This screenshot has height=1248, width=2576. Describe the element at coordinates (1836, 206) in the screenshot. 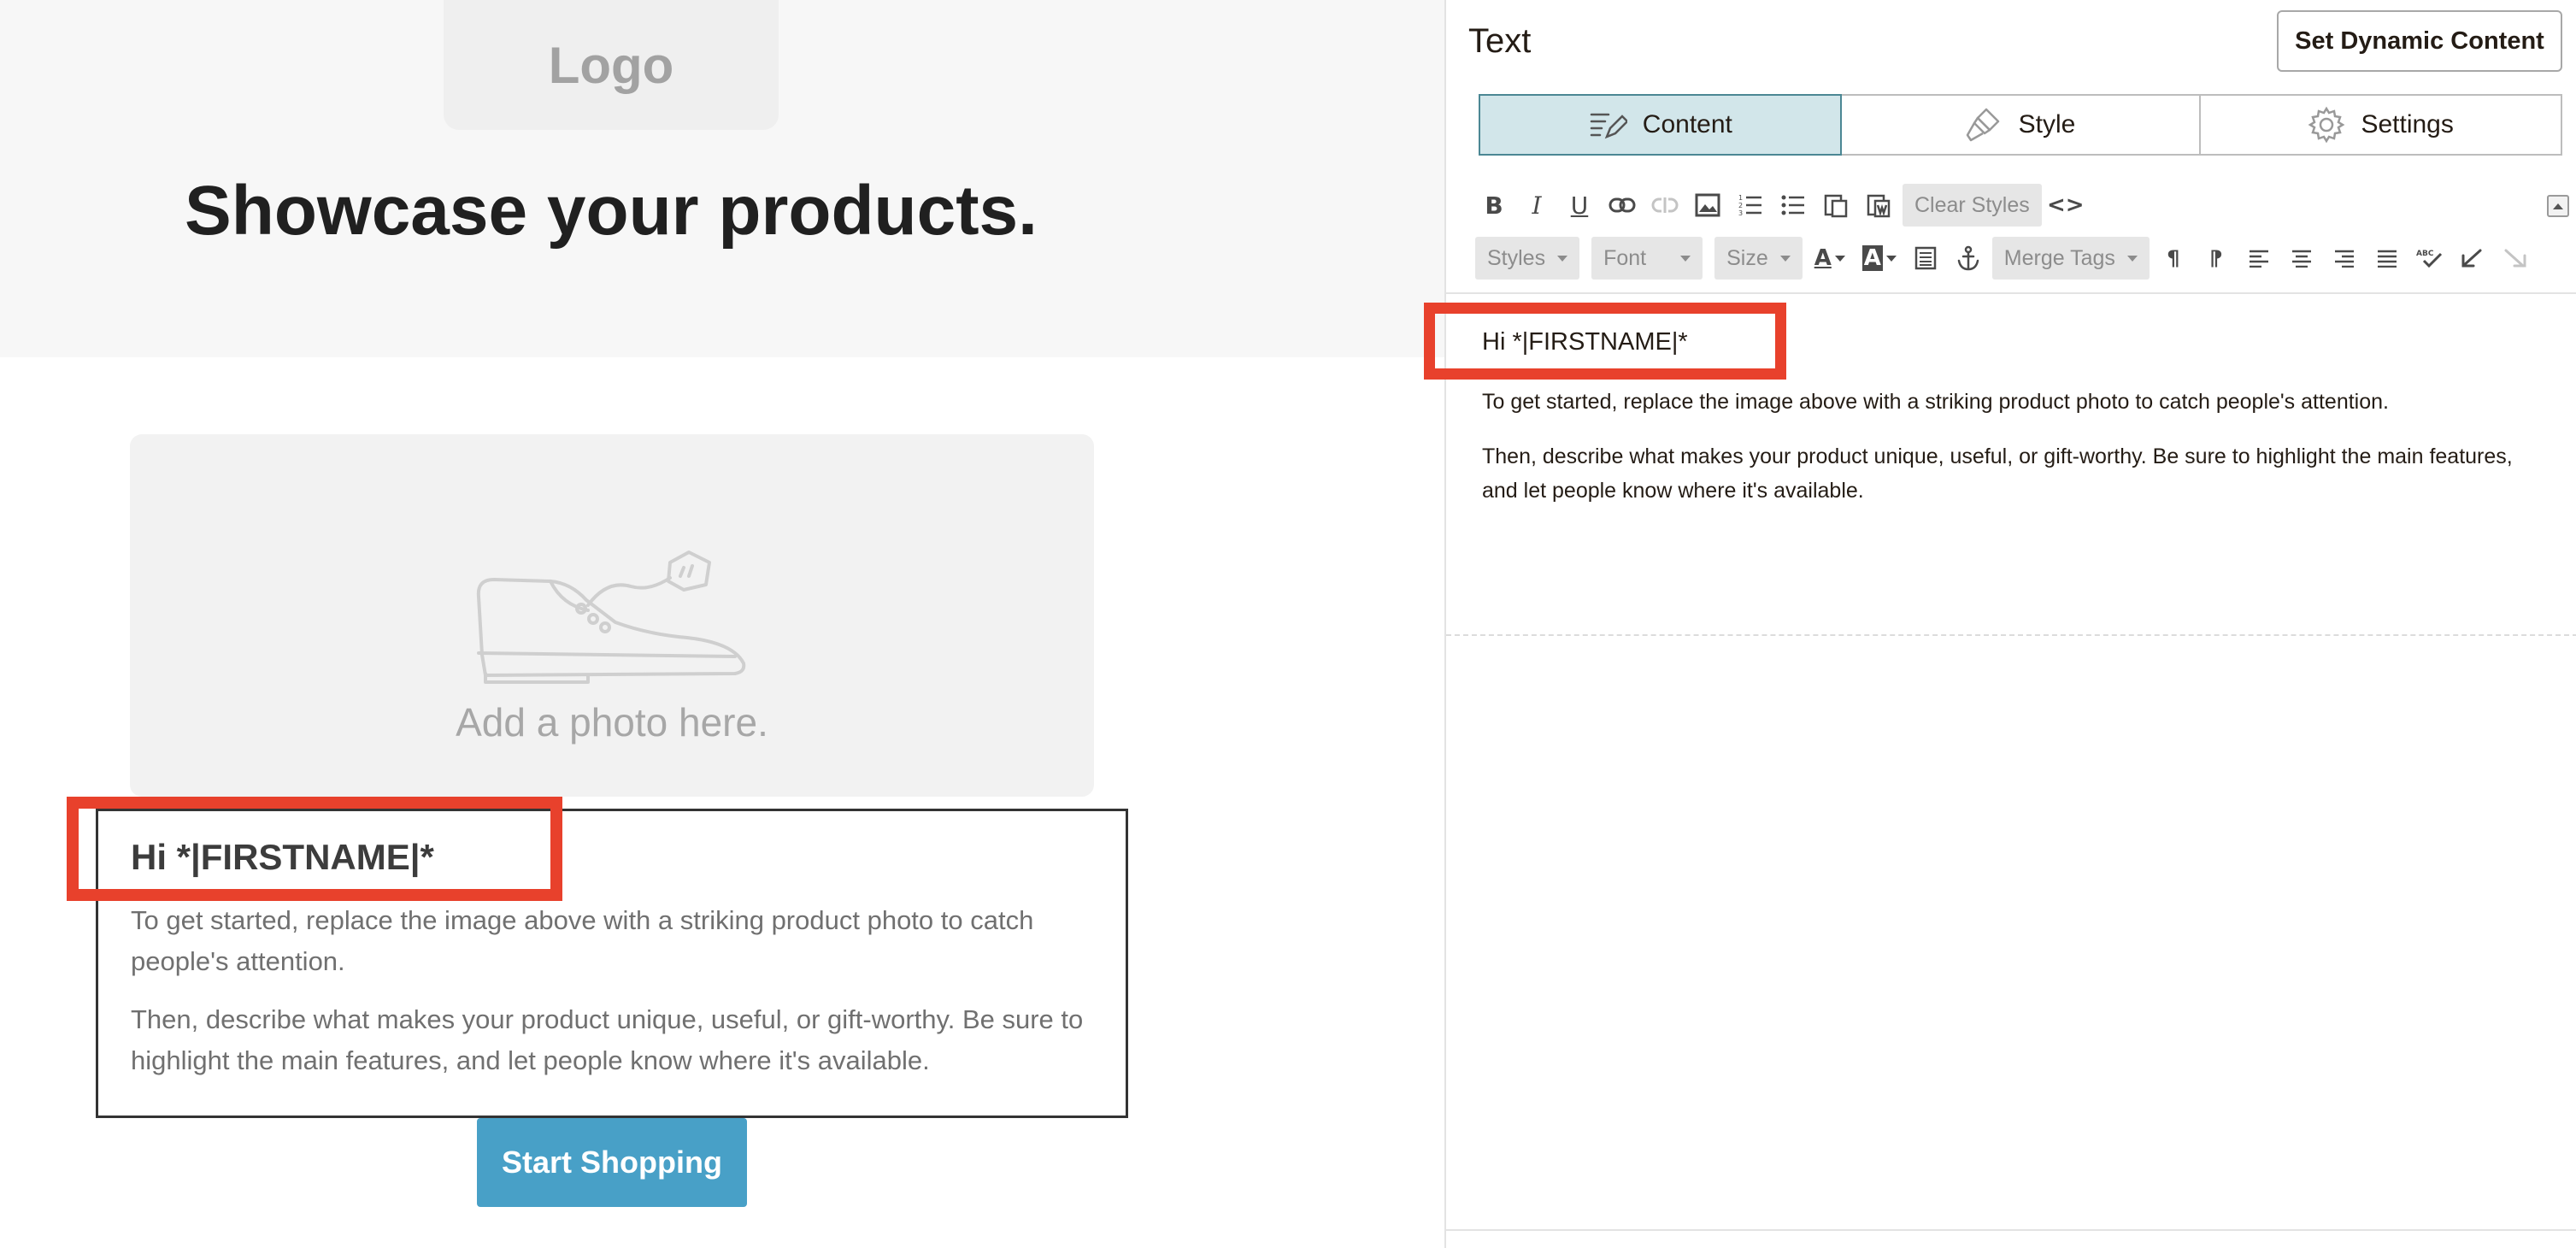

I see `paste-icon` at that location.